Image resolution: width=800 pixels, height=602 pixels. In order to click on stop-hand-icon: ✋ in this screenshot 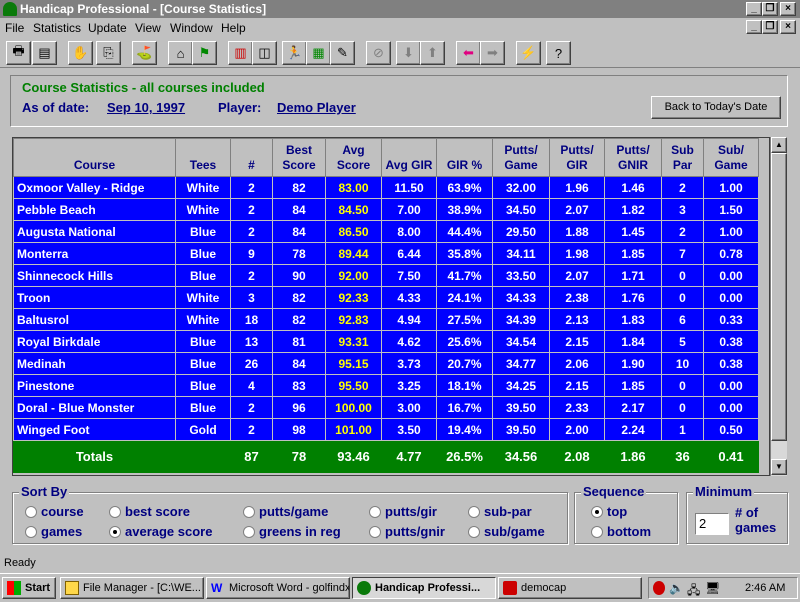, I will do `click(80, 53)`.